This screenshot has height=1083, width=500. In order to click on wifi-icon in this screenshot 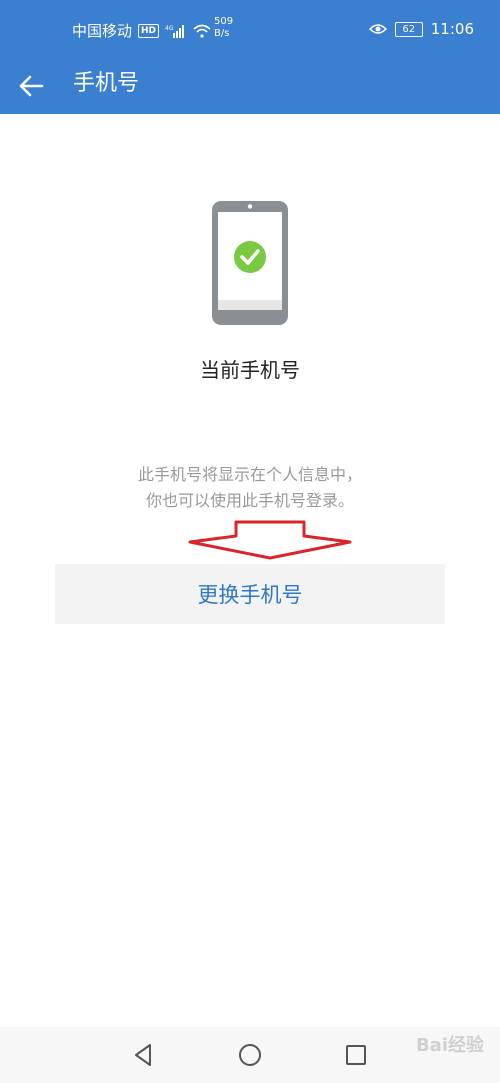, I will do `click(202, 31)`.